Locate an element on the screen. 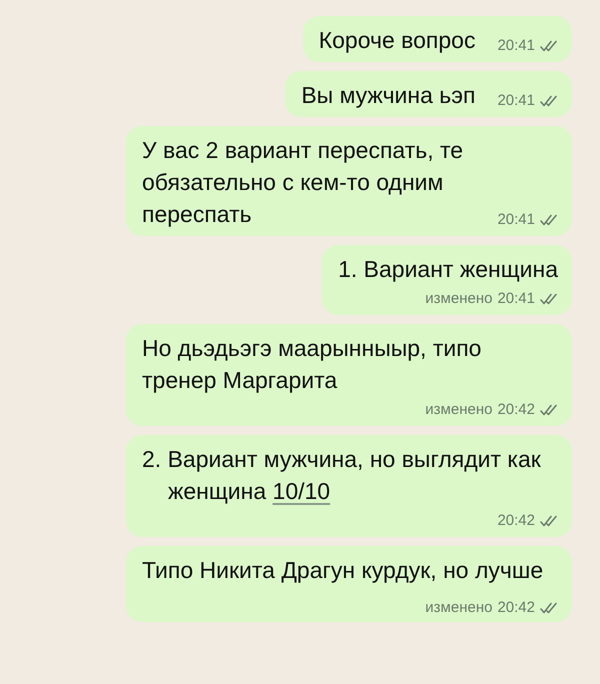 This screenshot has width=600, height=684. message-text: У вас 2 вариант переспать, те обязательно с кем-то одним переспать is located at coordinates (303, 182).